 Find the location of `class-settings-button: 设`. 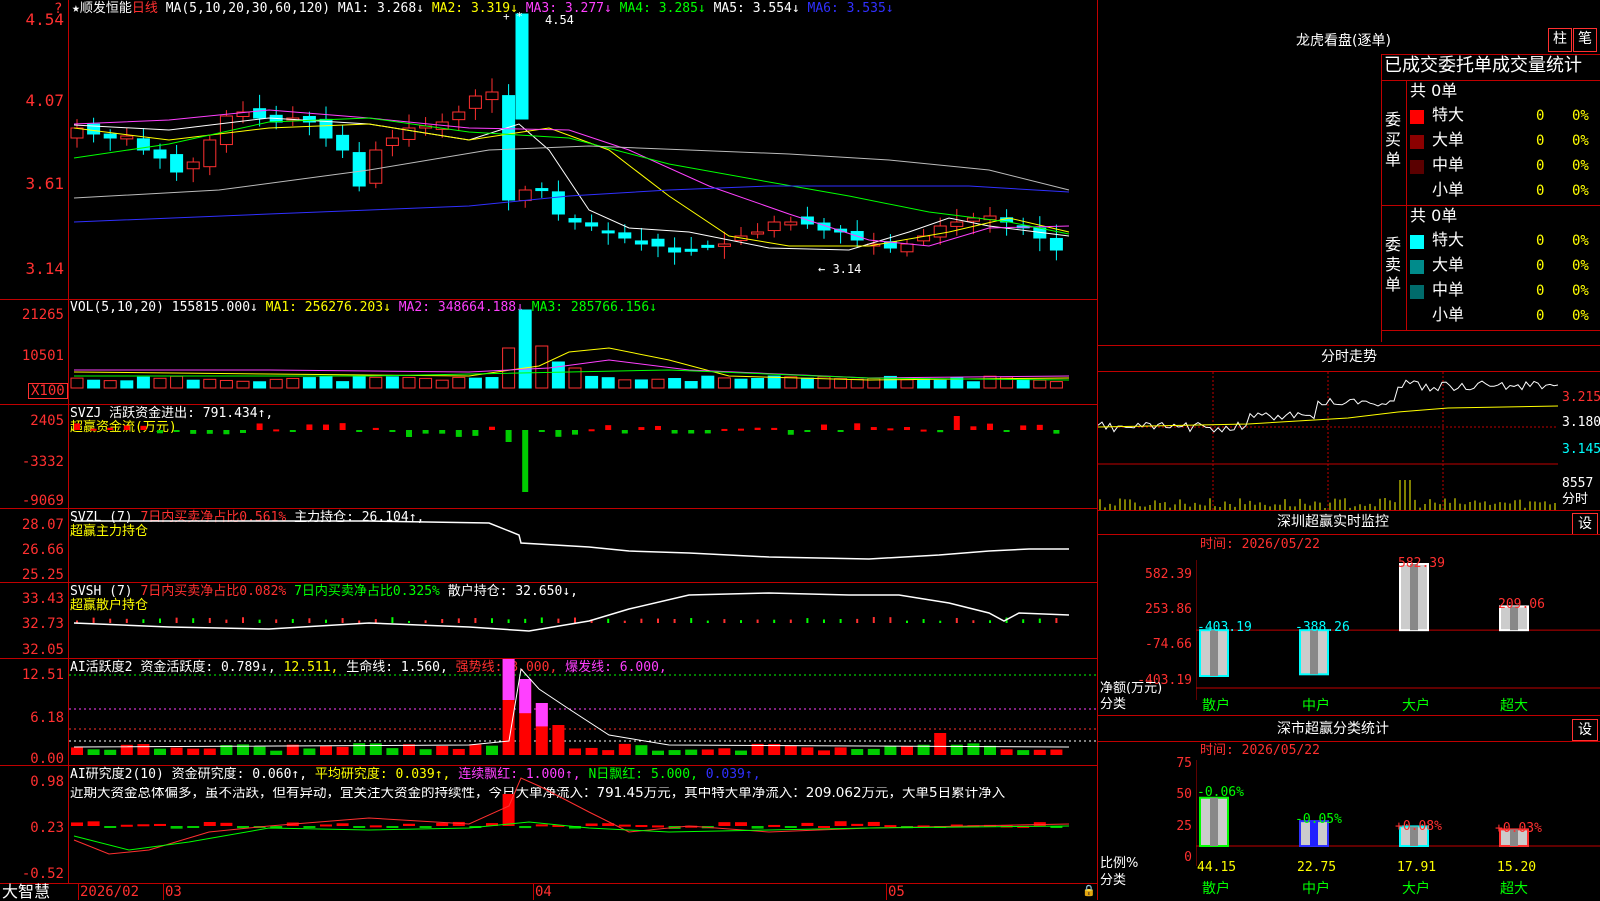

class-settings-button: 设 is located at coordinates (1585, 730).